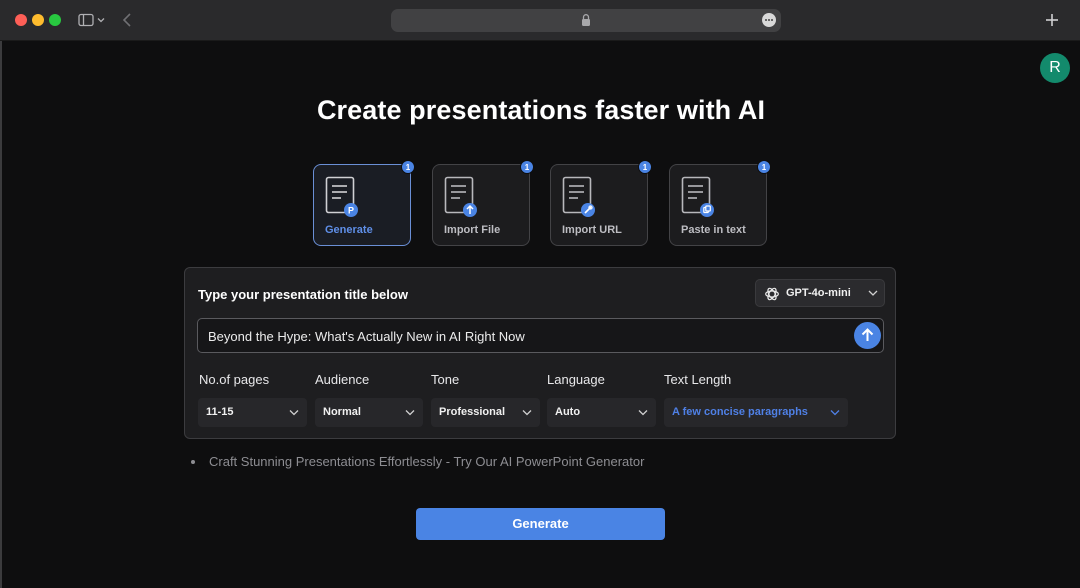 The image size is (1080, 588). Describe the element at coordinates (93, 20) in the screenshot. I see `sidebar-toggle-icon` at that location.